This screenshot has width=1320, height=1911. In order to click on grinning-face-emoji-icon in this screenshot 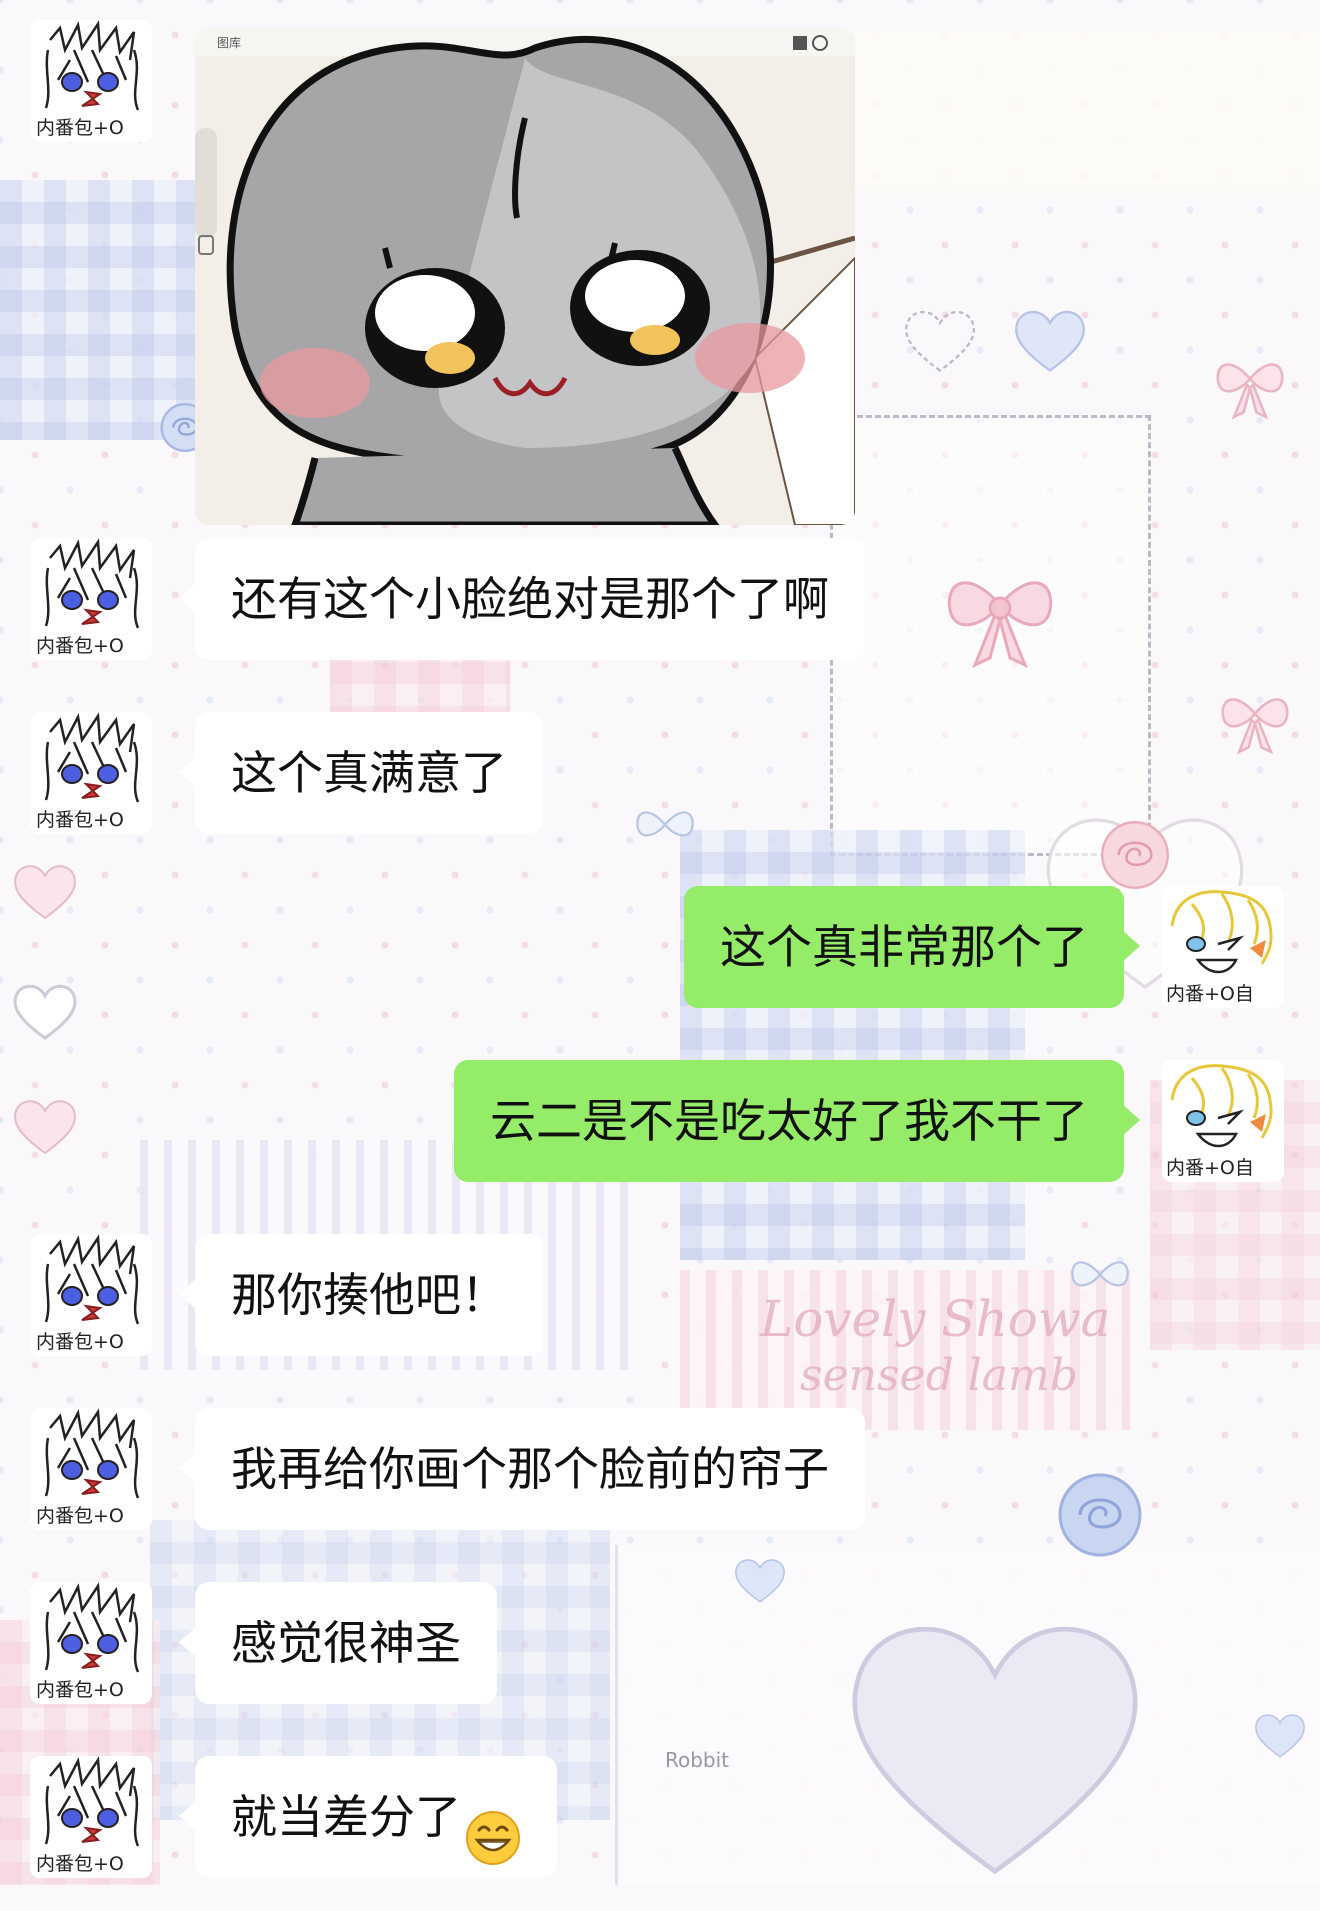, I will do `click(493, 1827)`.